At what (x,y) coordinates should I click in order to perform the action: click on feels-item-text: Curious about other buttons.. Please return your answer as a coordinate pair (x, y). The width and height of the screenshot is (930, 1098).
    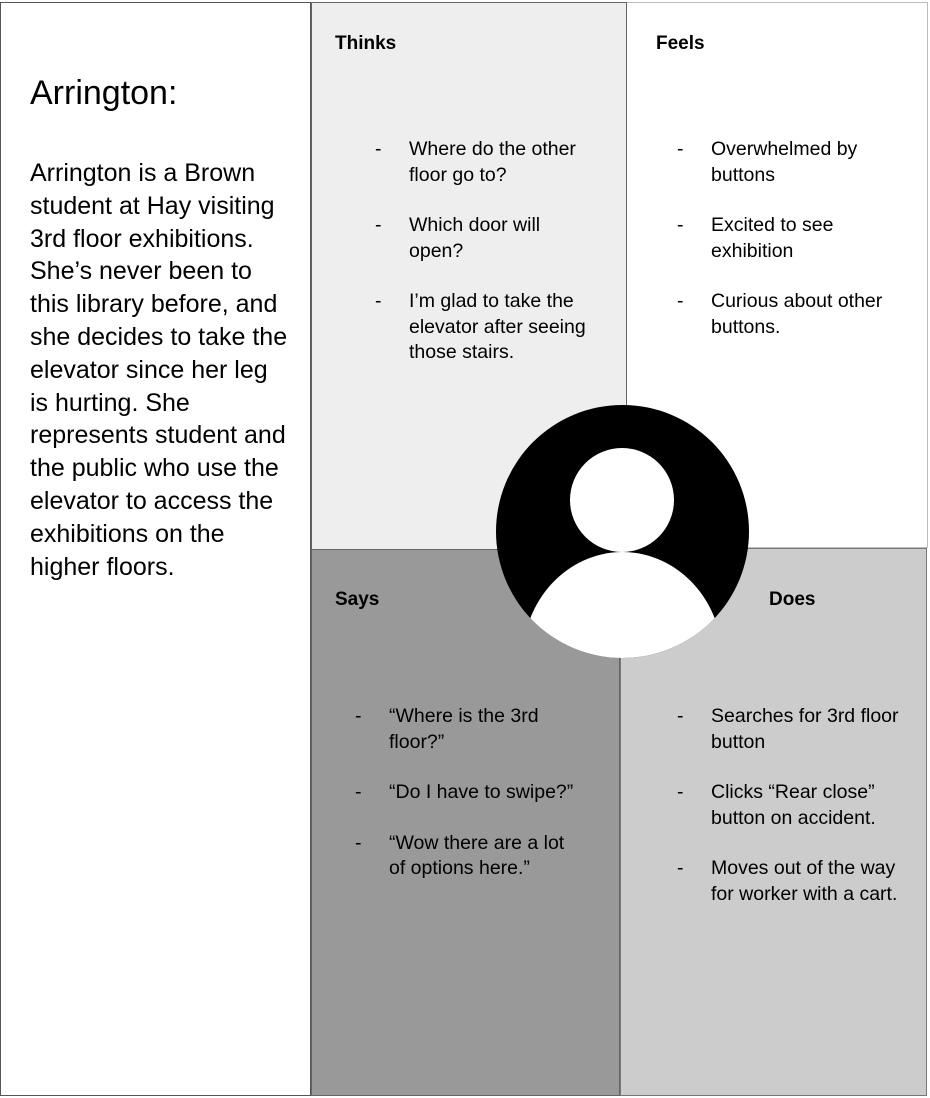
    Looking at the image, I should click on (797, 314).